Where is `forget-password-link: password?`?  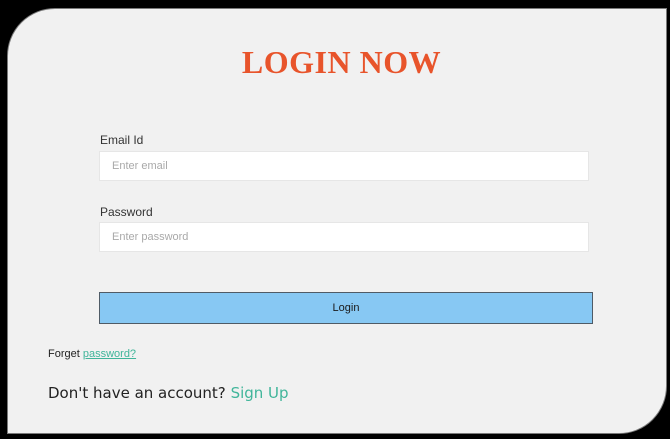
forget-password-link: password? is located at coordinates (109, 354).